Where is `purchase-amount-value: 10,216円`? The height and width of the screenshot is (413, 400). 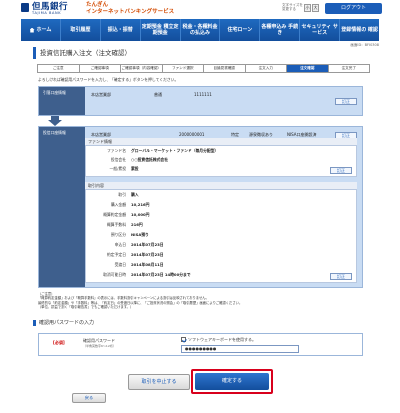
purchase-amount-value: 10,216円 is located at coordinates (140, 204).